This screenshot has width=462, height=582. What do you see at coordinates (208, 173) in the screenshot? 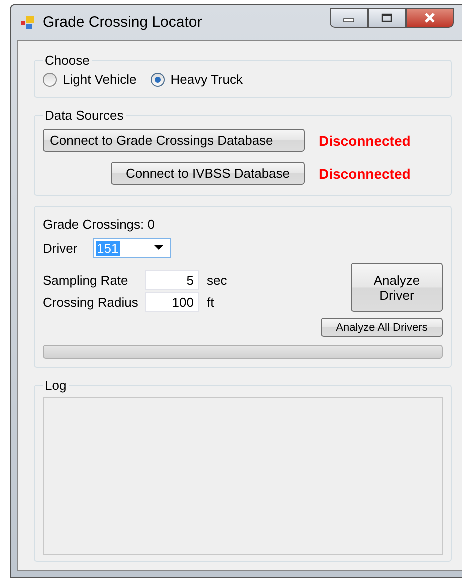
I see `connect-button: Connect to IVBSS Database` at bounding box center [208, 173].